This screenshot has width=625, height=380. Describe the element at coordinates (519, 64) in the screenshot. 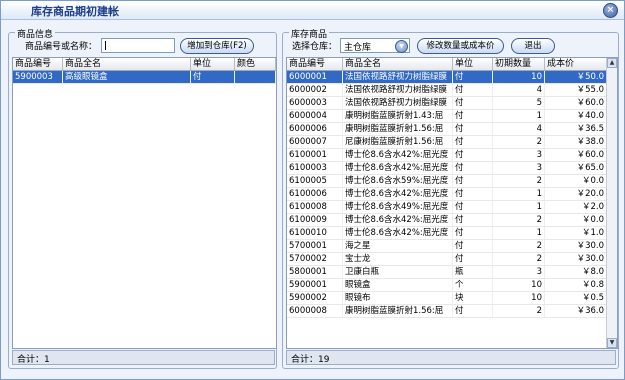

I see `col-qty: 初期数量` at that location.